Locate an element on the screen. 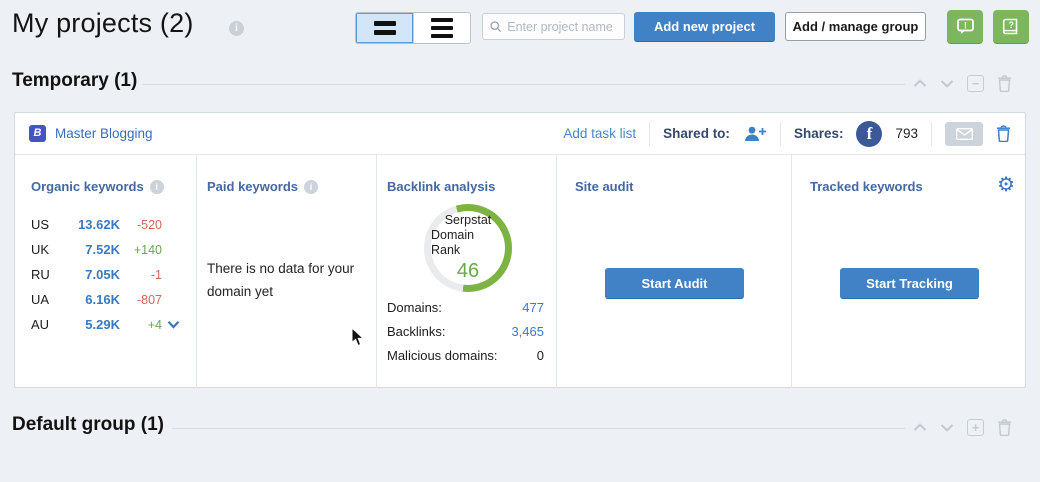  keyword-delta: +4 is located at coordinates (154, 324).